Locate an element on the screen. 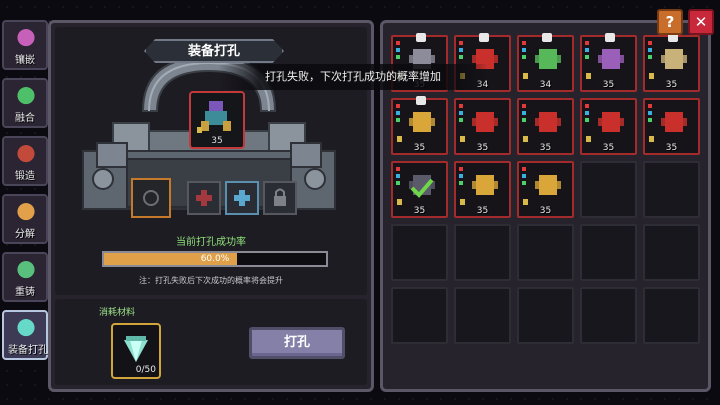 The height and width of the screenshot is (405, 720). empty-hole-icon is located at coordinates (151, 198).